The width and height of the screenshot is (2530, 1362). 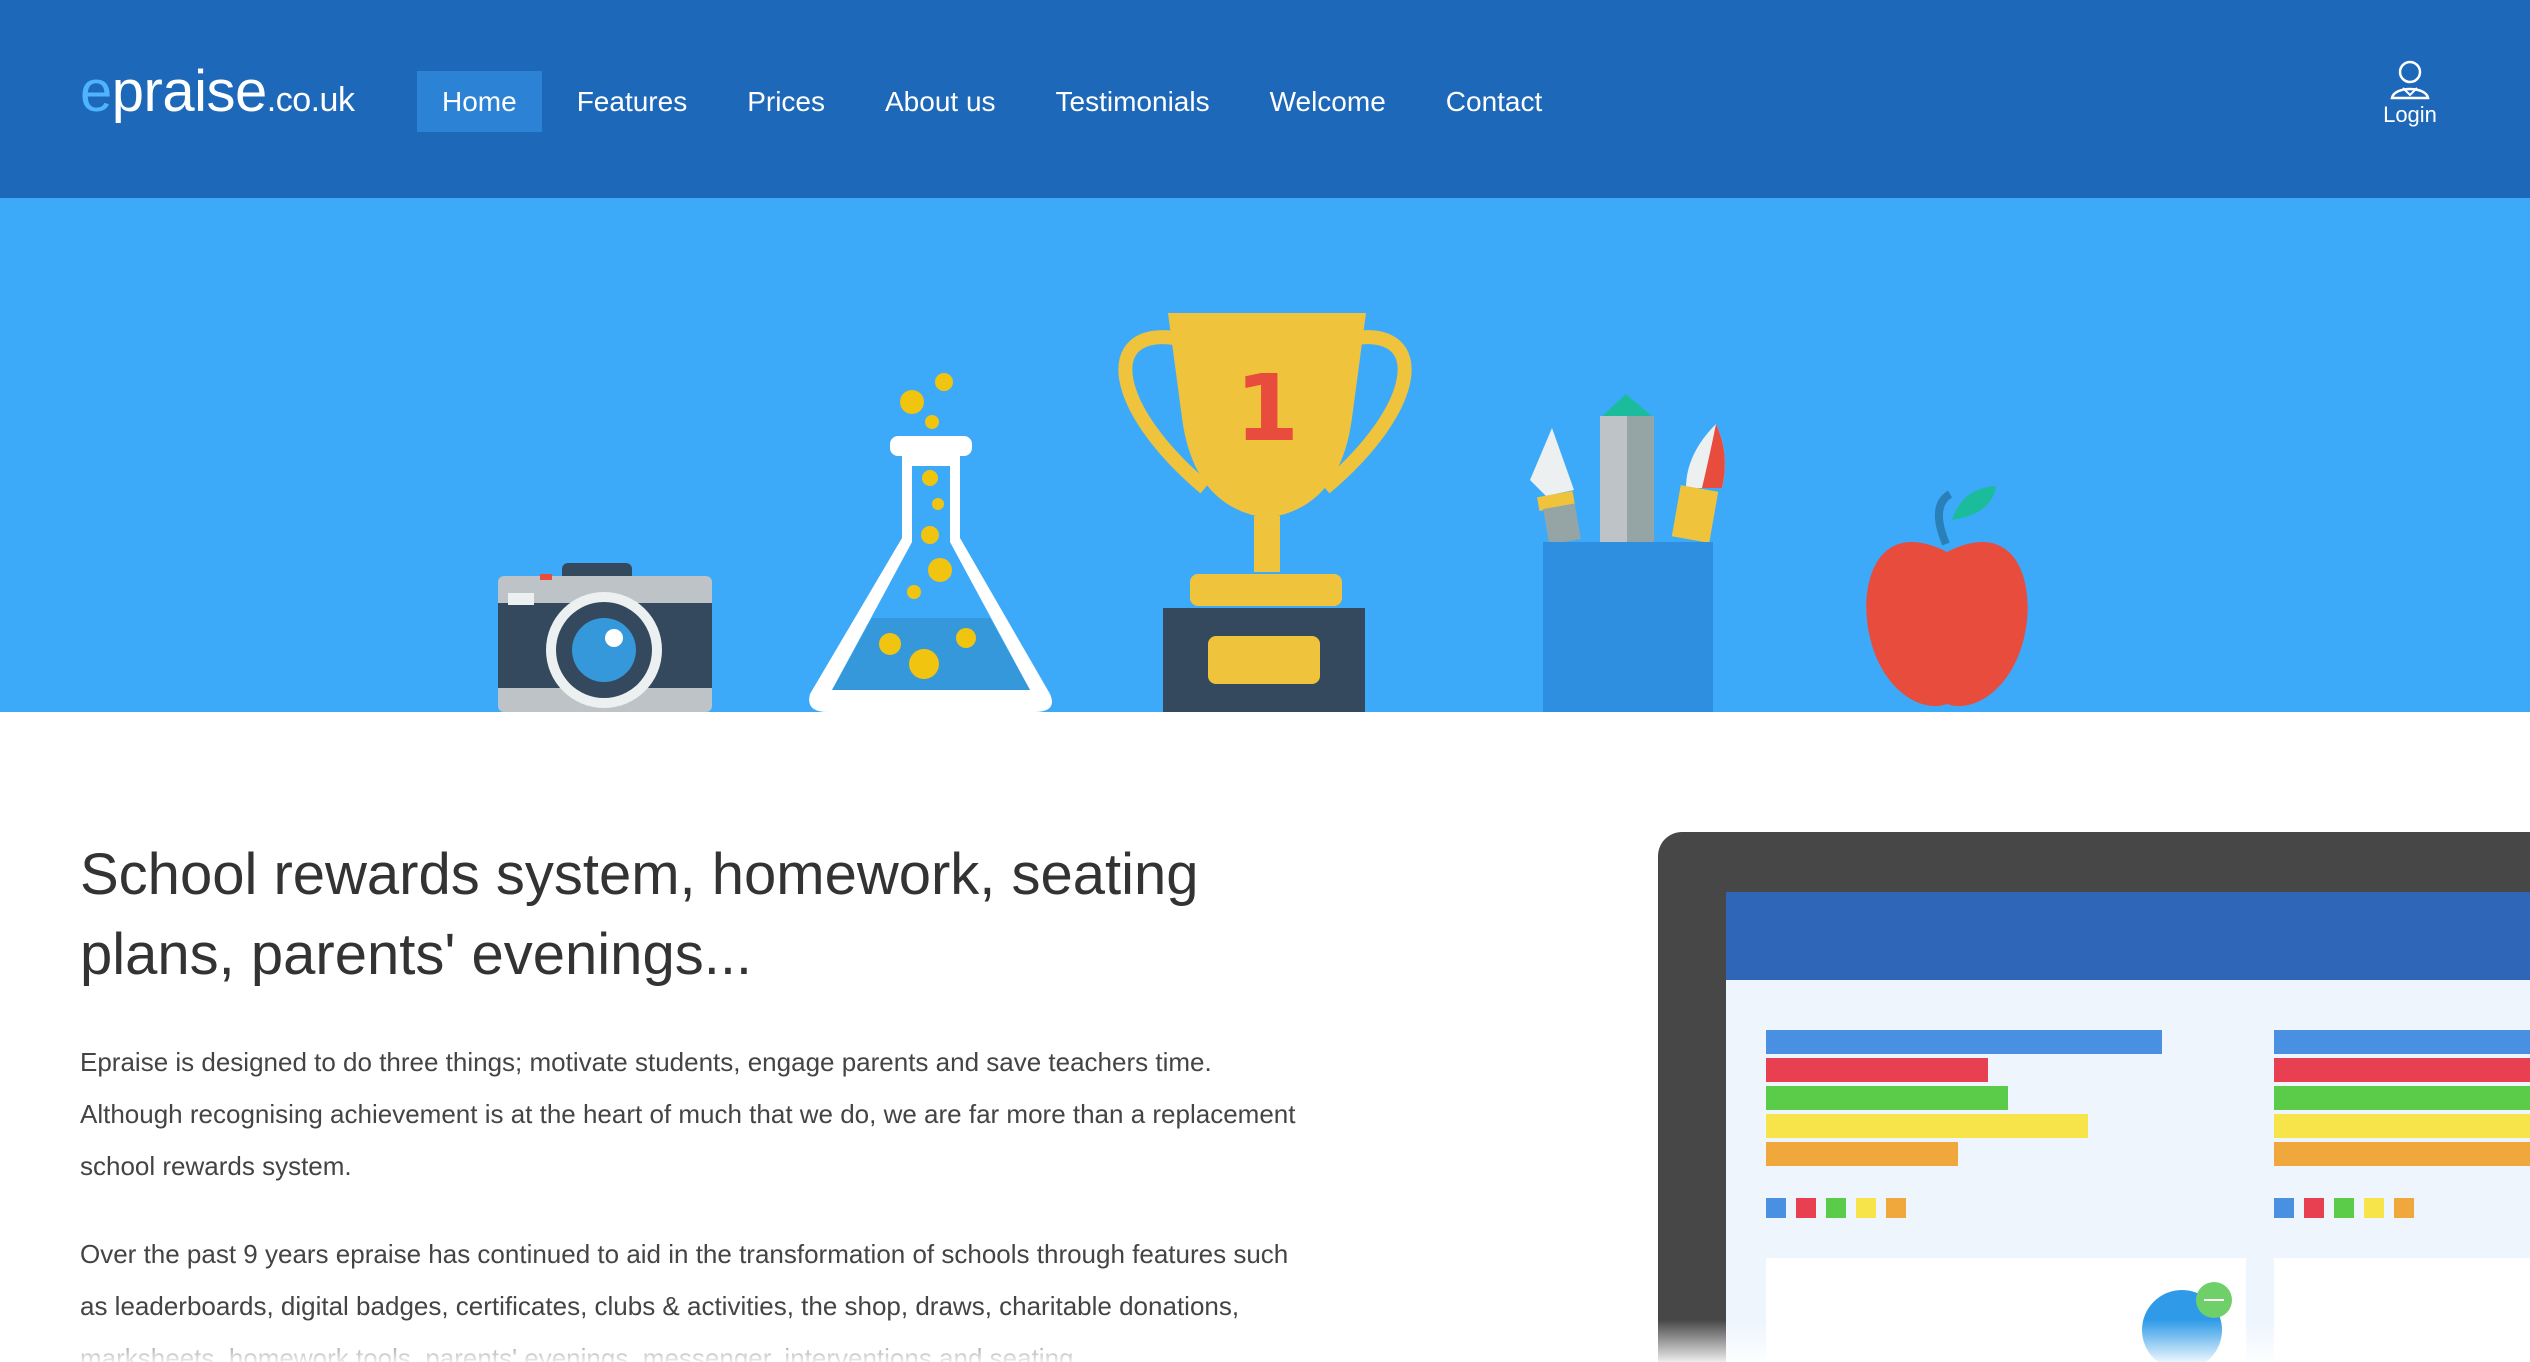 What do you see at coordinates (786, 101) in the screenshot?
I see `nav-prices: Prices` at bounding box center [786, 101].